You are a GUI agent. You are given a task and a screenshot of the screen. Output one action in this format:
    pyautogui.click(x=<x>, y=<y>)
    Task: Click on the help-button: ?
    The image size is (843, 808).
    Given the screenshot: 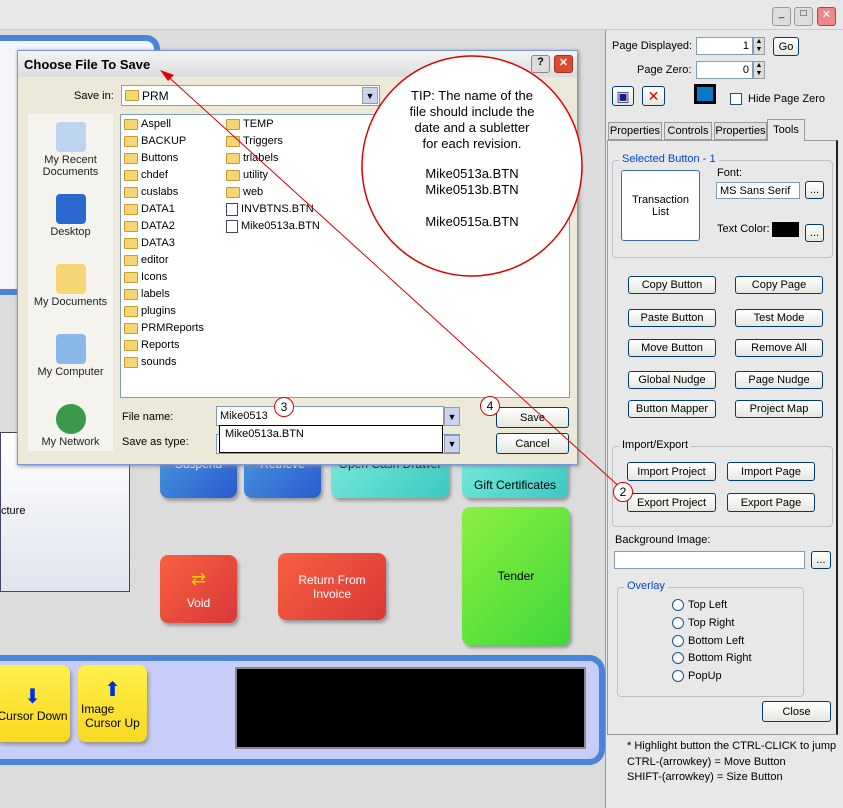 What is the action you would take?
    pyautogui.click(x=540, y=64)
    